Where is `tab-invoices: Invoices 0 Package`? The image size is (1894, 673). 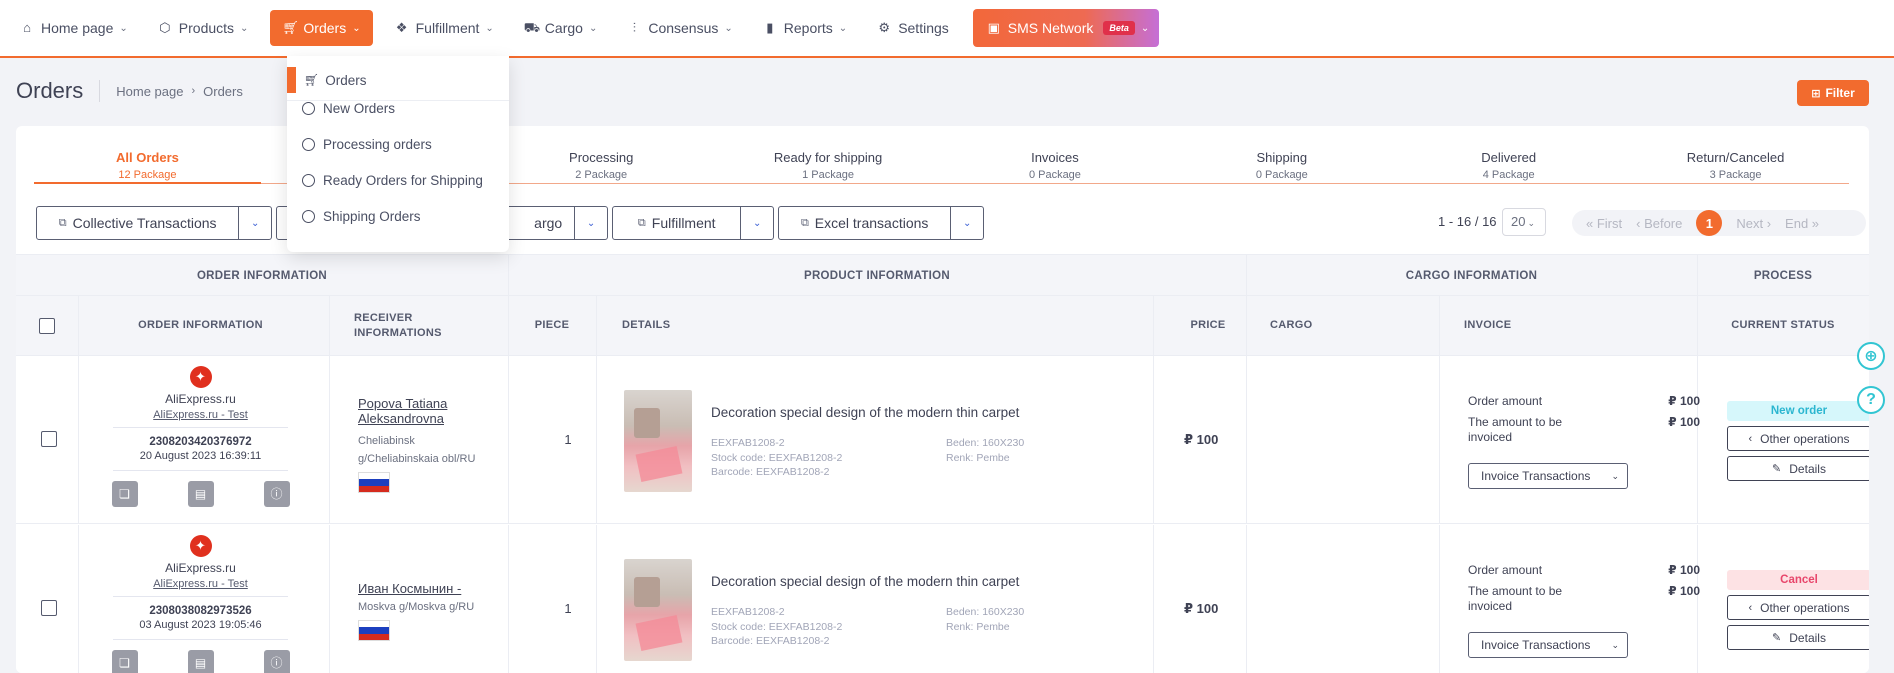 tab-invoices: Invoices 0 Package is located at coordinates (1055, 166).